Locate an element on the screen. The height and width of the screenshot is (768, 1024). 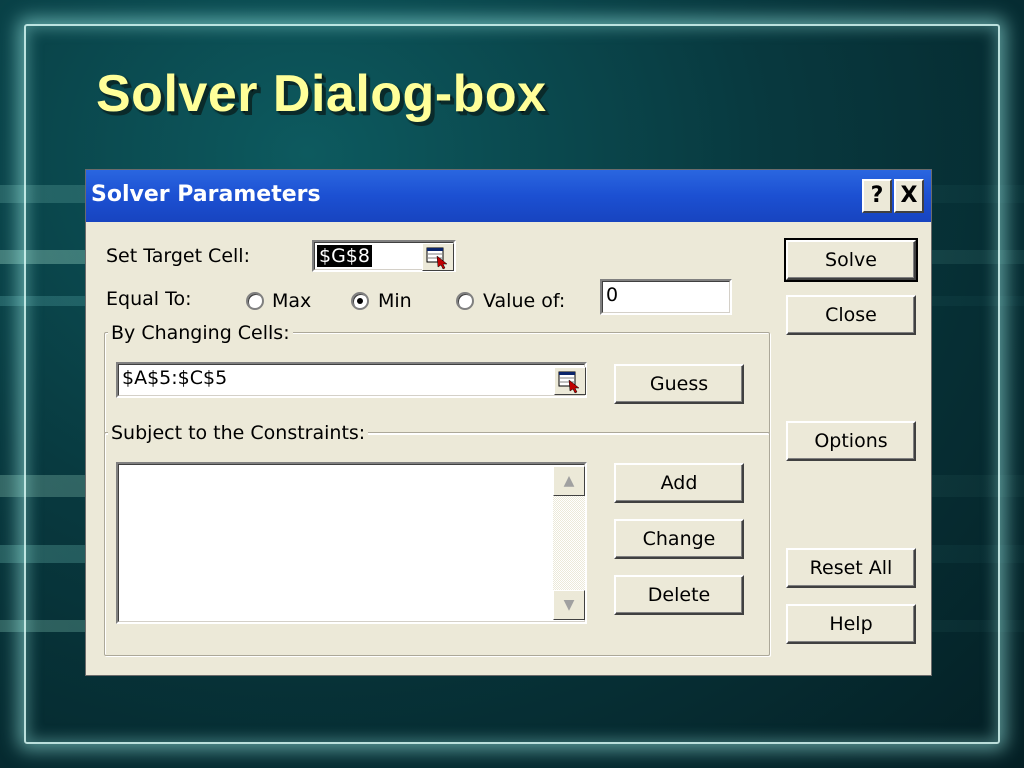
radio-min-label: Min is located at coordinates (395, 301).